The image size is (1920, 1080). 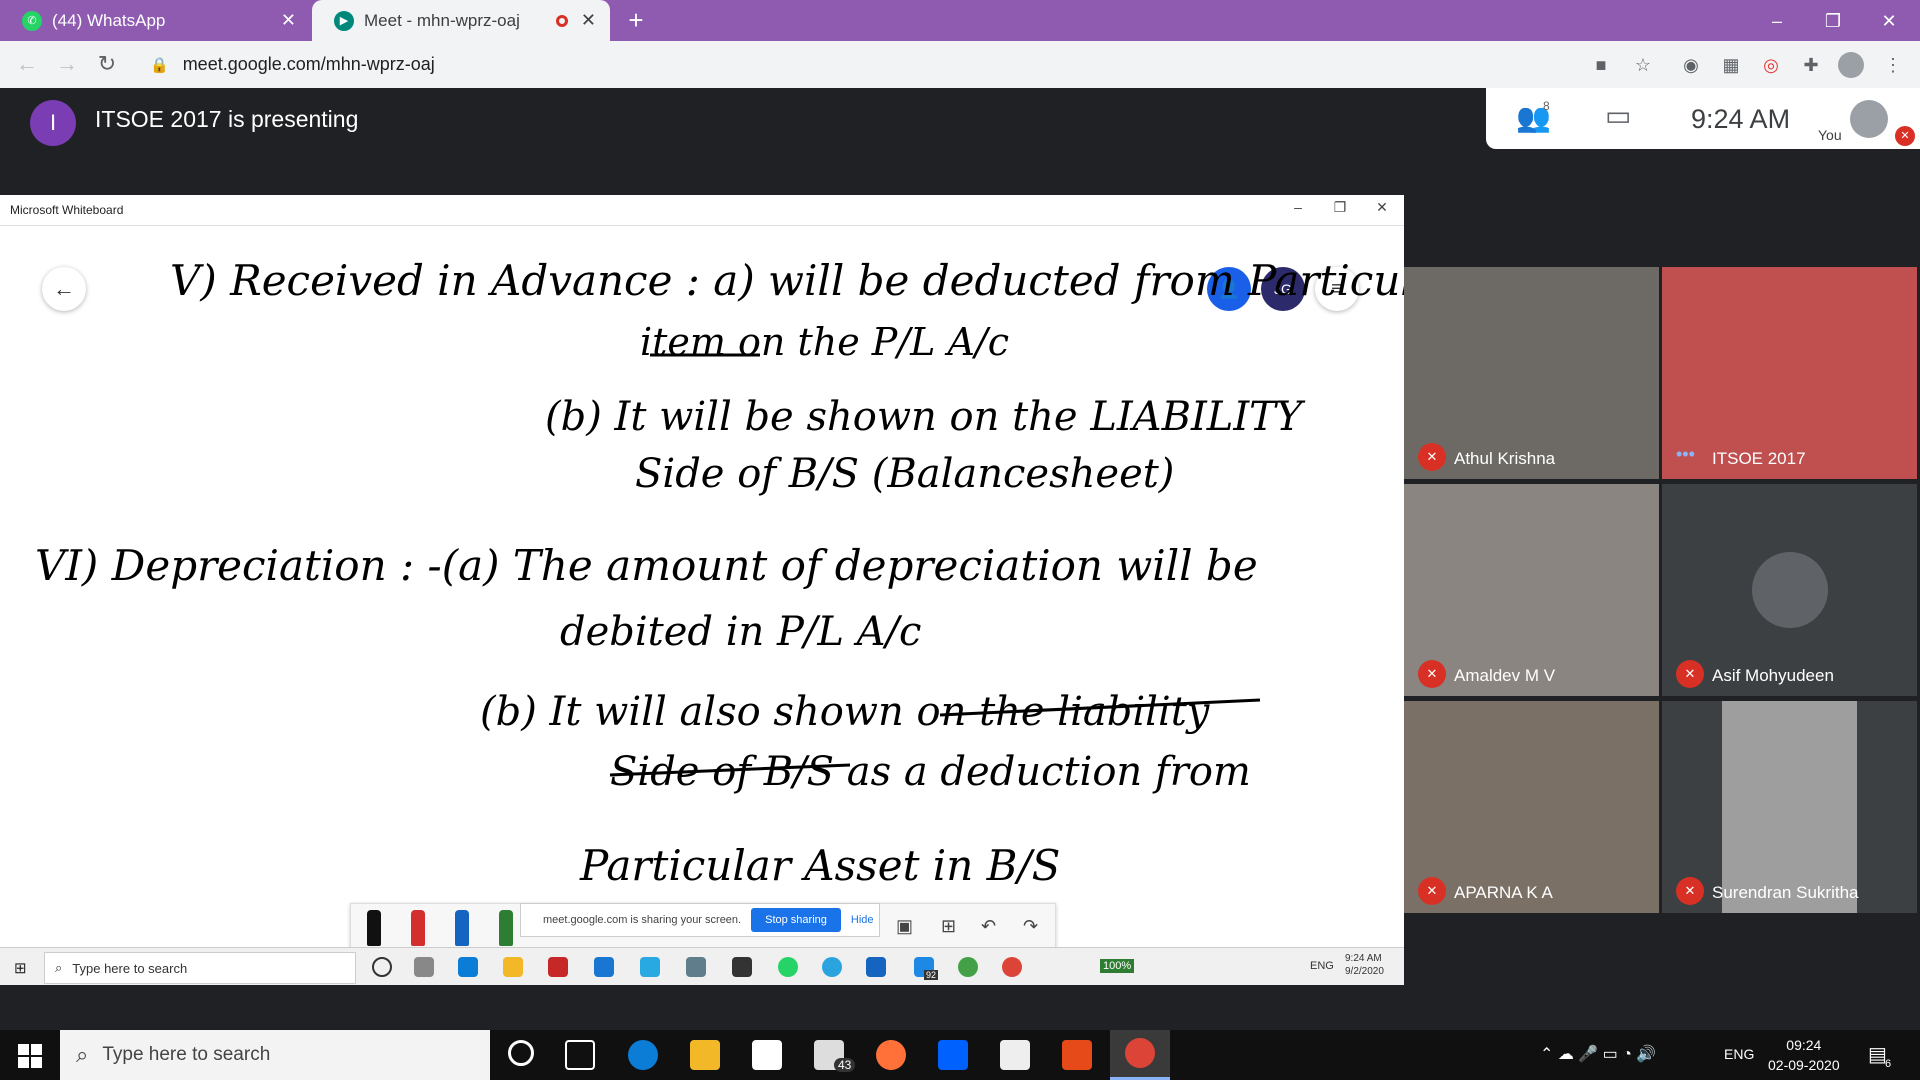 I want to click on telegram-icon, so click(x=832, y=967).